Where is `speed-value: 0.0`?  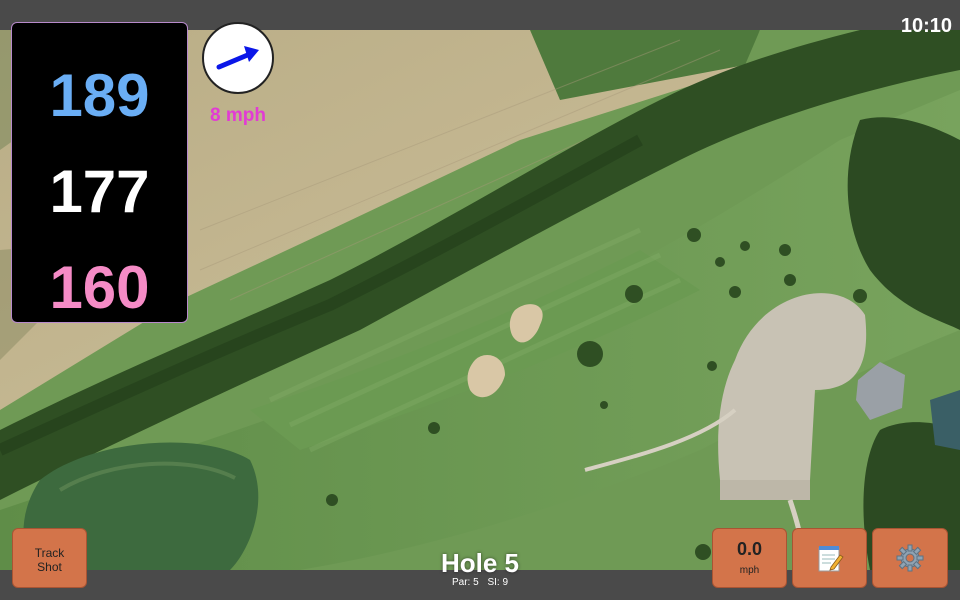 speed-value: 0.0 is located at coordinates (749, 549).